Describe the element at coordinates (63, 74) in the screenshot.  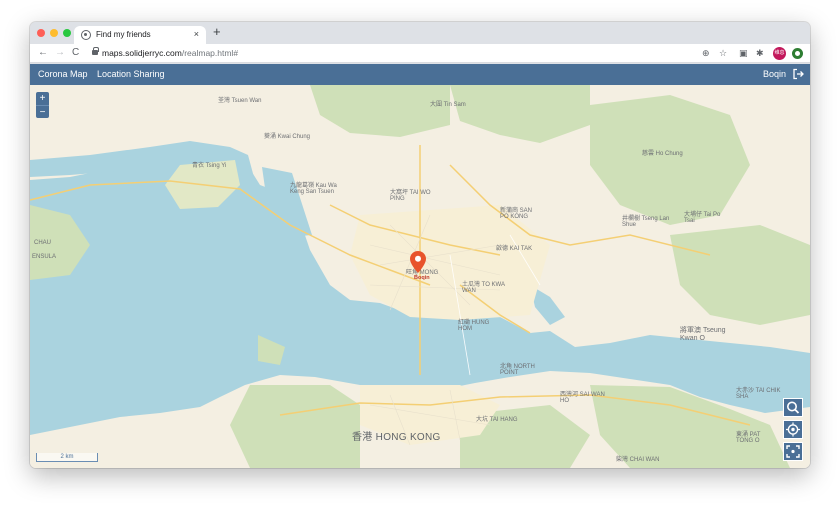
I see `nav-corona-map: Corona Map` at that location.